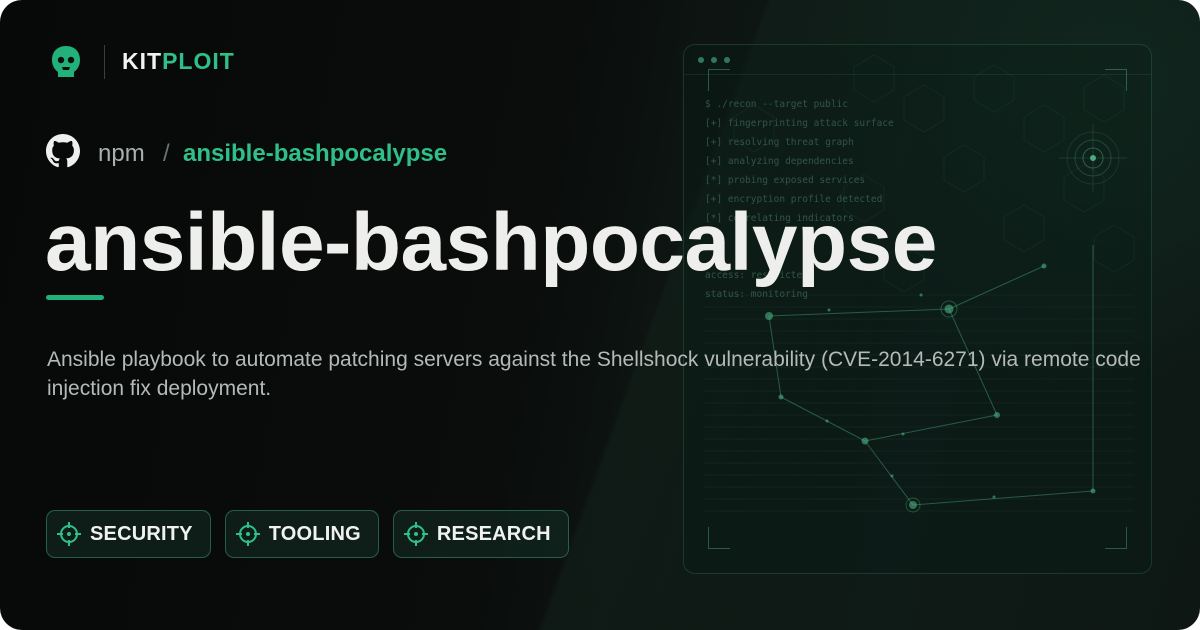 The width and height of the screenshot is (1200, 630). I want to click on brand-name-part2: PLOIT, so click(198, 61).